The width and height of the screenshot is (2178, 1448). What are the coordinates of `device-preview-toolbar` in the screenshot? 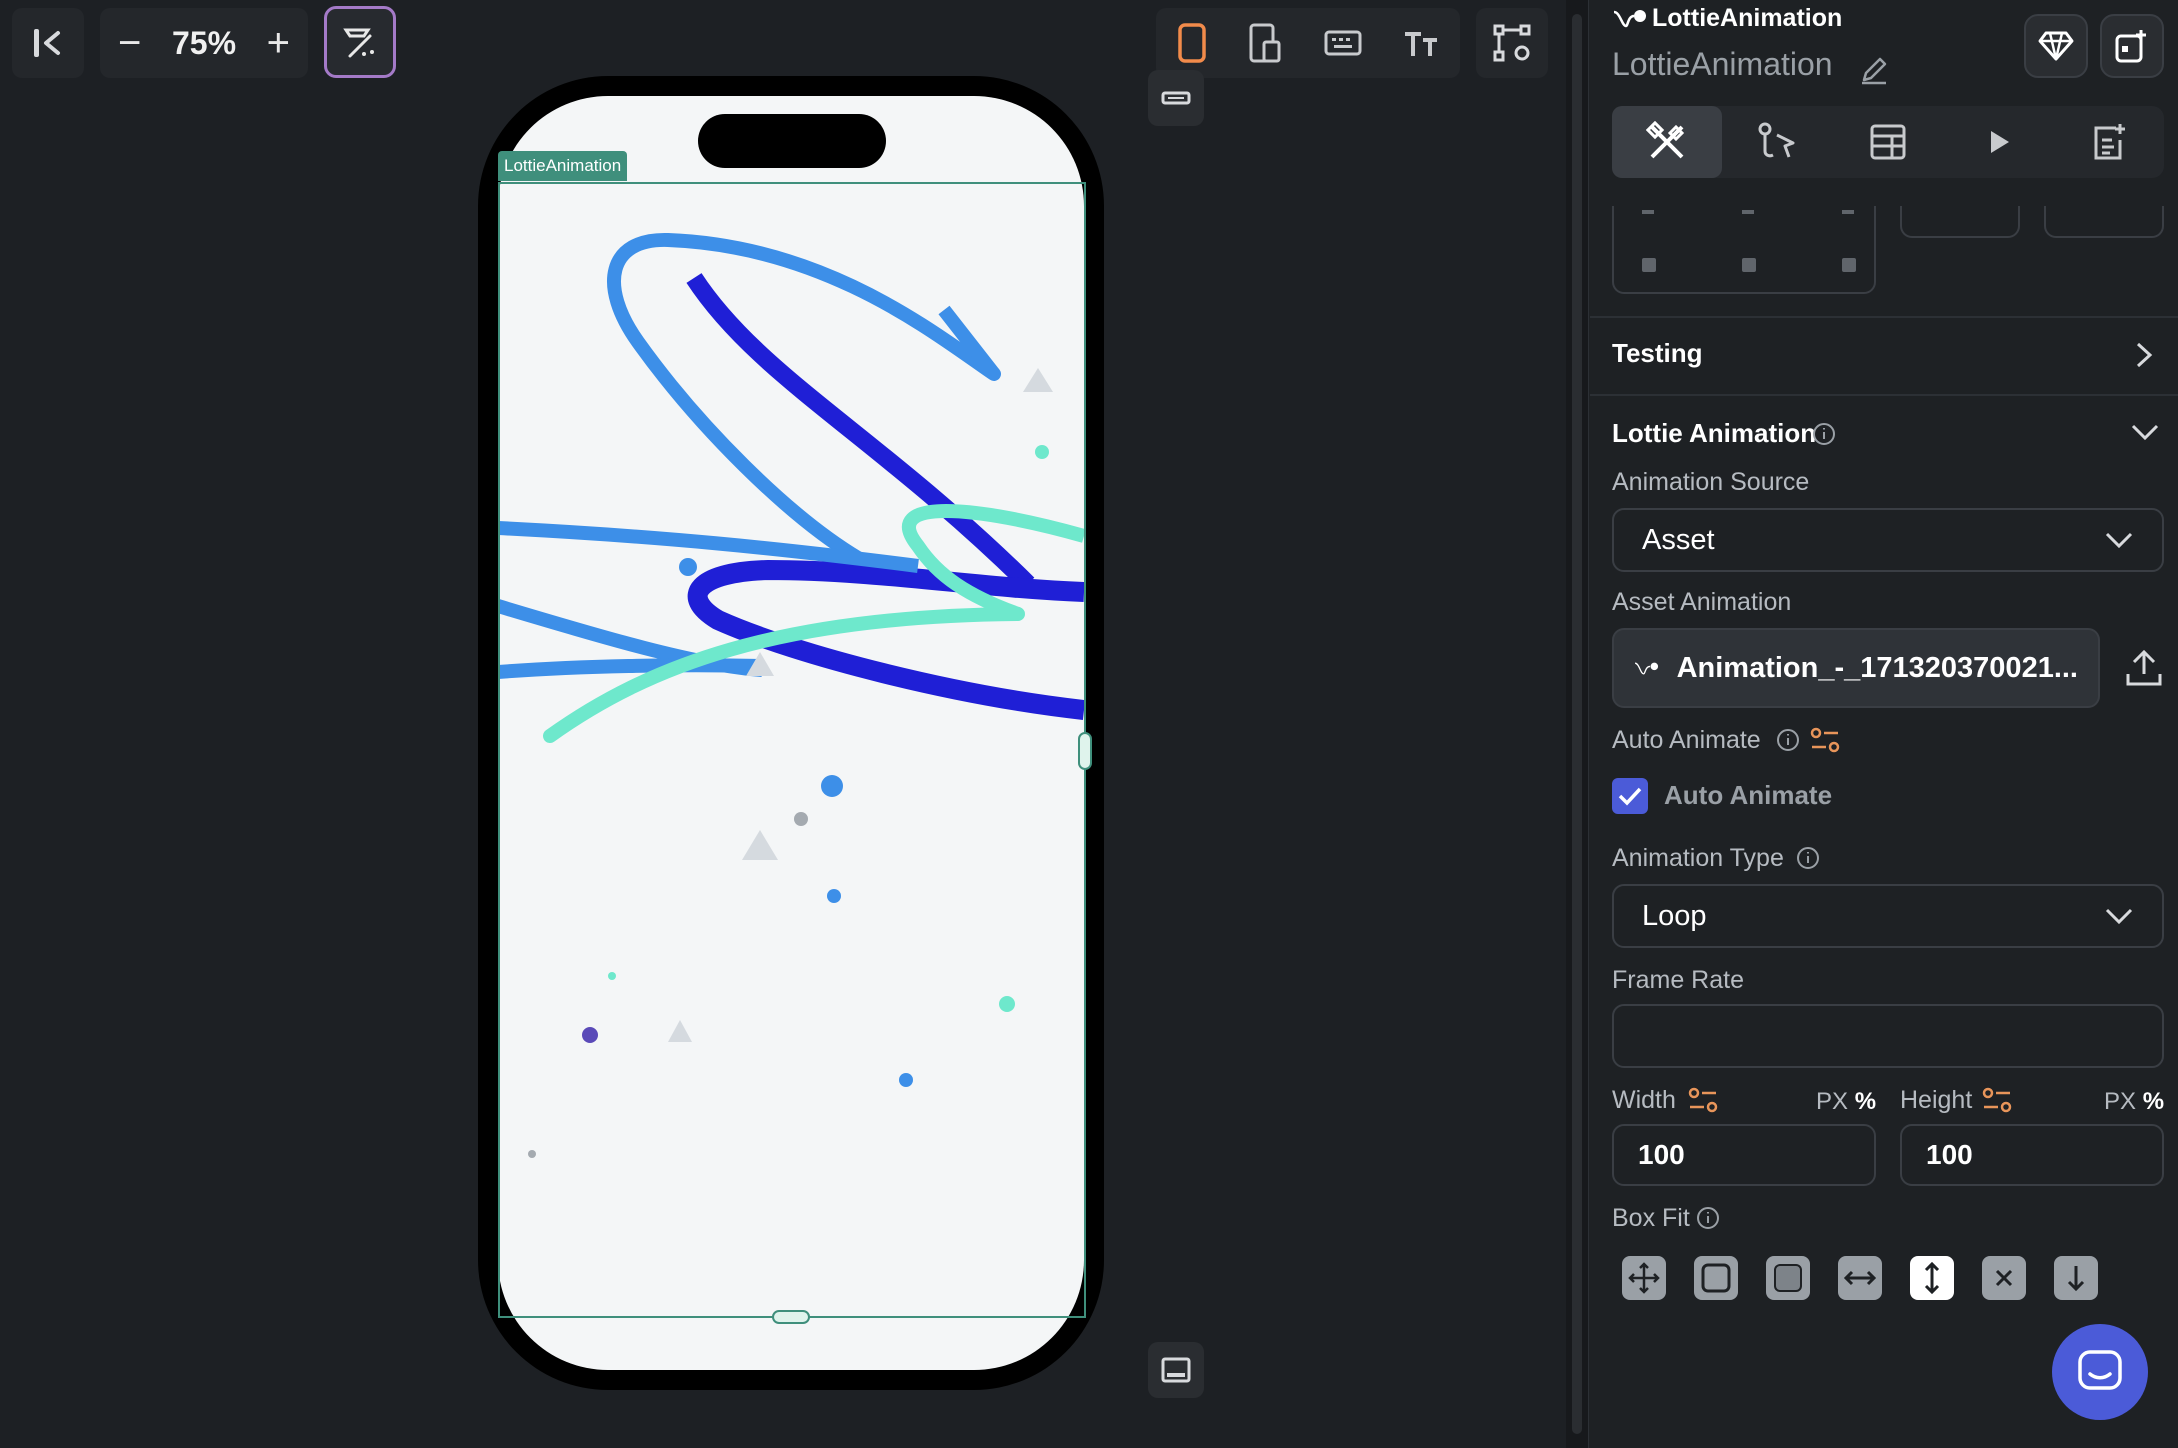 It's located at (1308, 43).